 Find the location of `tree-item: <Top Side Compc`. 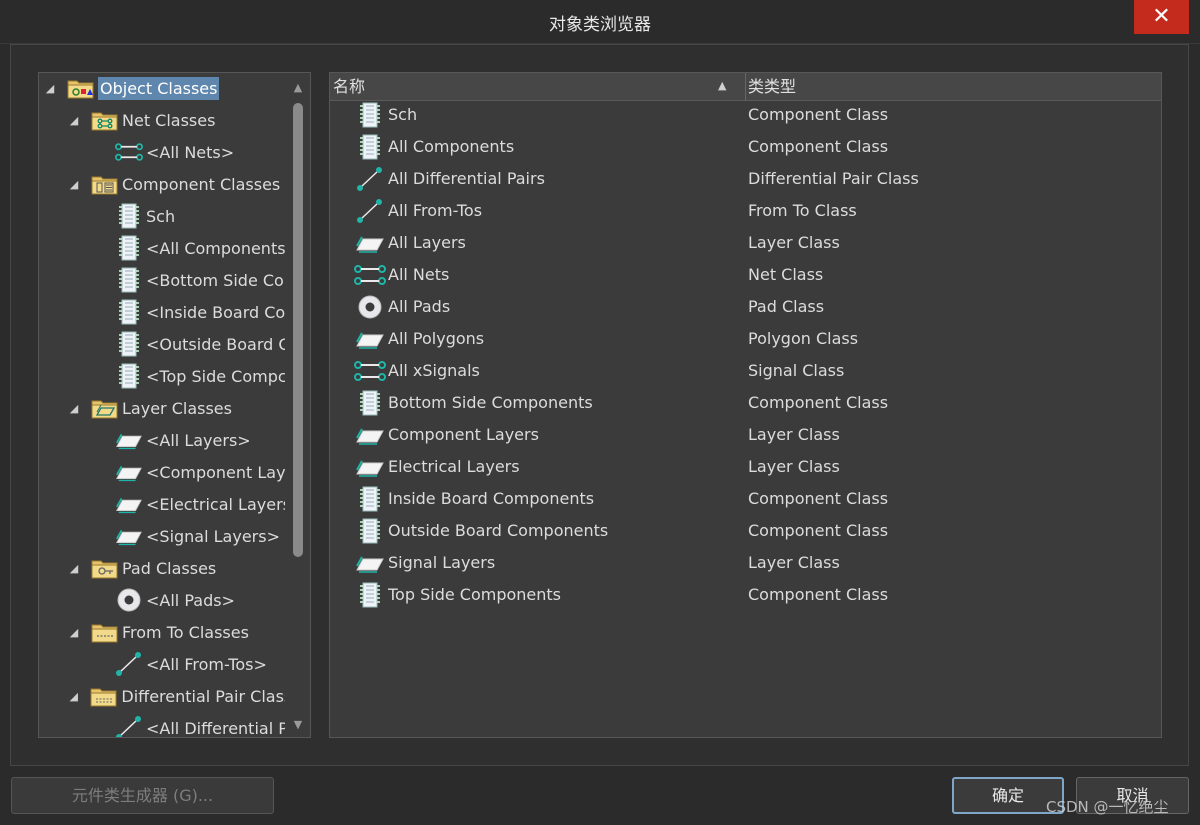

tree-item: <Top Side Compc is located at coordinates (200, 376).